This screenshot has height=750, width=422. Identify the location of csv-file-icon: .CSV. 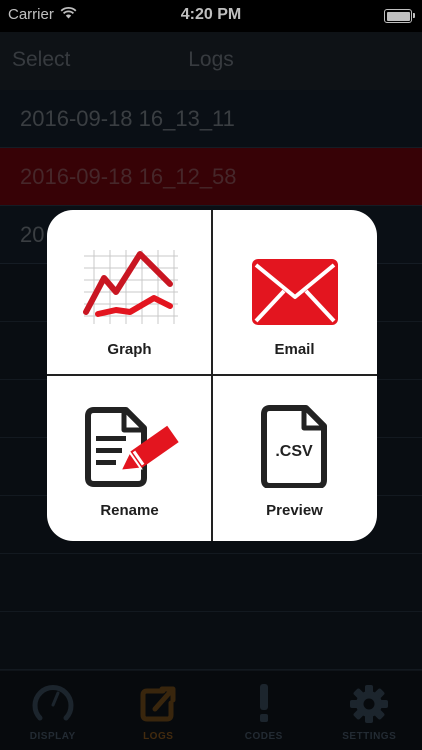
(295, 448).